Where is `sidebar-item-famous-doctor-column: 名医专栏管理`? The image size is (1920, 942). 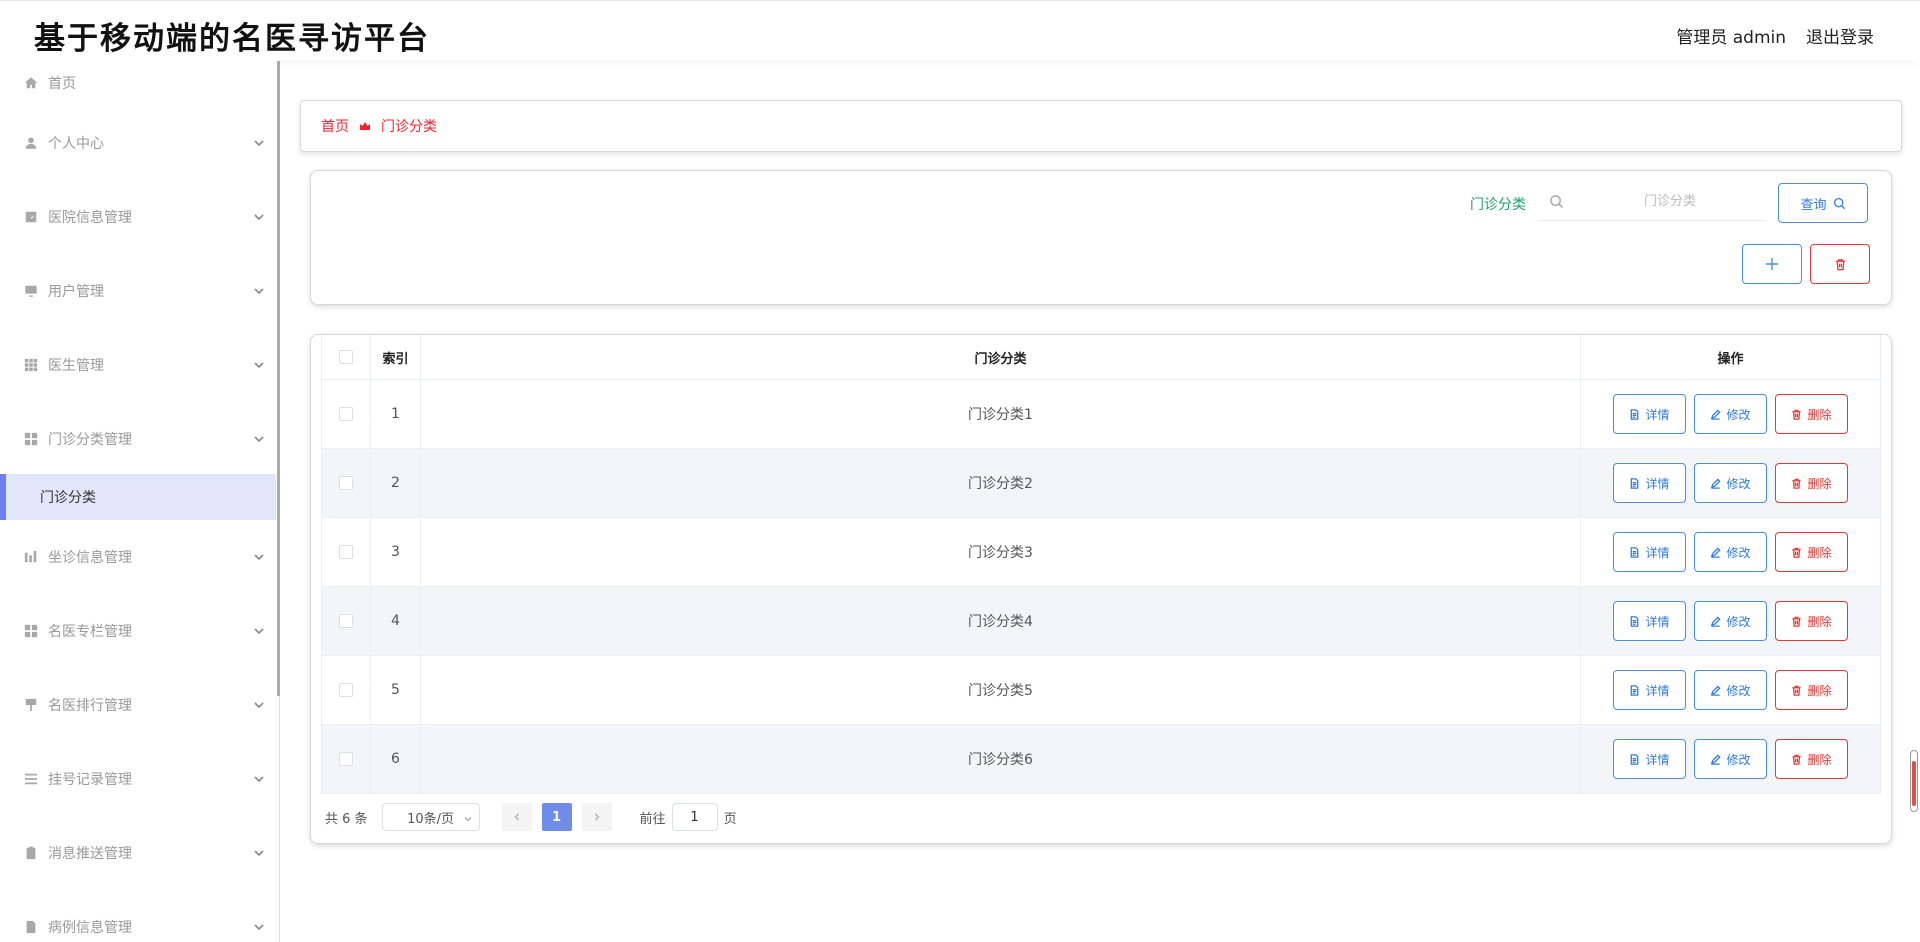
sidebar-item-famous-doctor-column: 名医专栏管理 is located at coordinates (138, 631).